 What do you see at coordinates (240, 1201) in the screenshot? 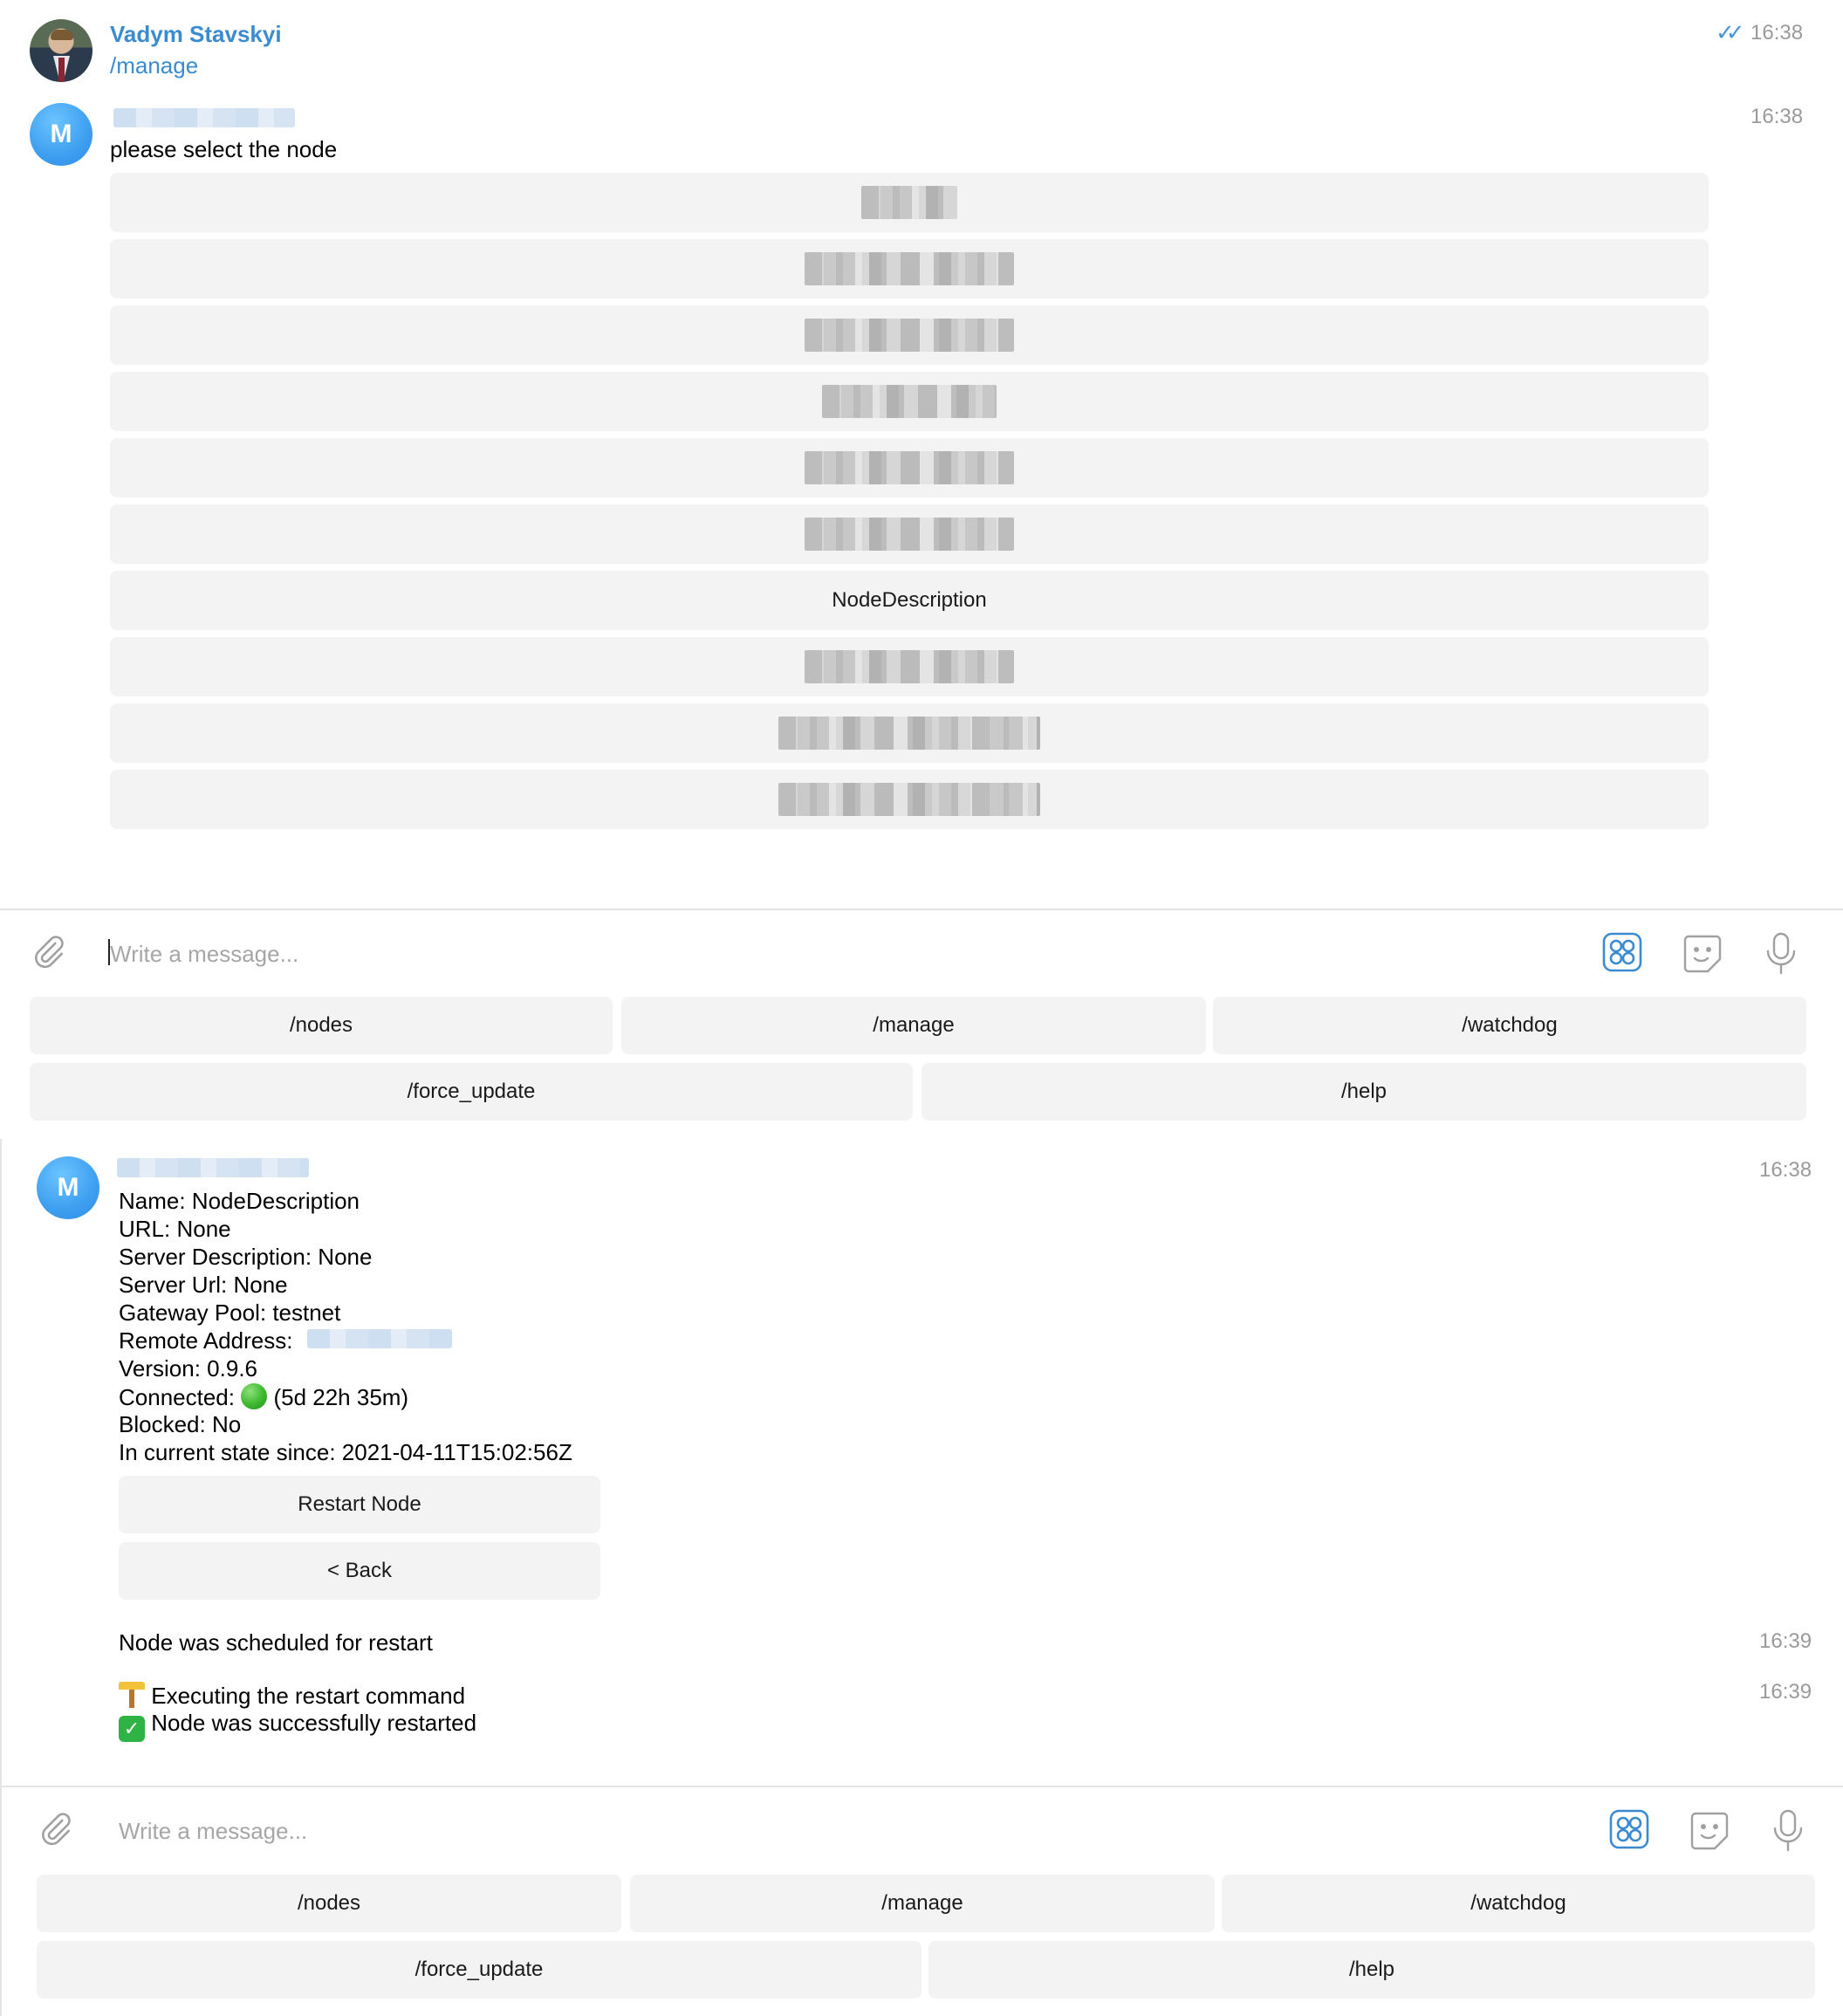
I see `node-name-line: Name: NodeDescription` at bounding box center [240, 1201].